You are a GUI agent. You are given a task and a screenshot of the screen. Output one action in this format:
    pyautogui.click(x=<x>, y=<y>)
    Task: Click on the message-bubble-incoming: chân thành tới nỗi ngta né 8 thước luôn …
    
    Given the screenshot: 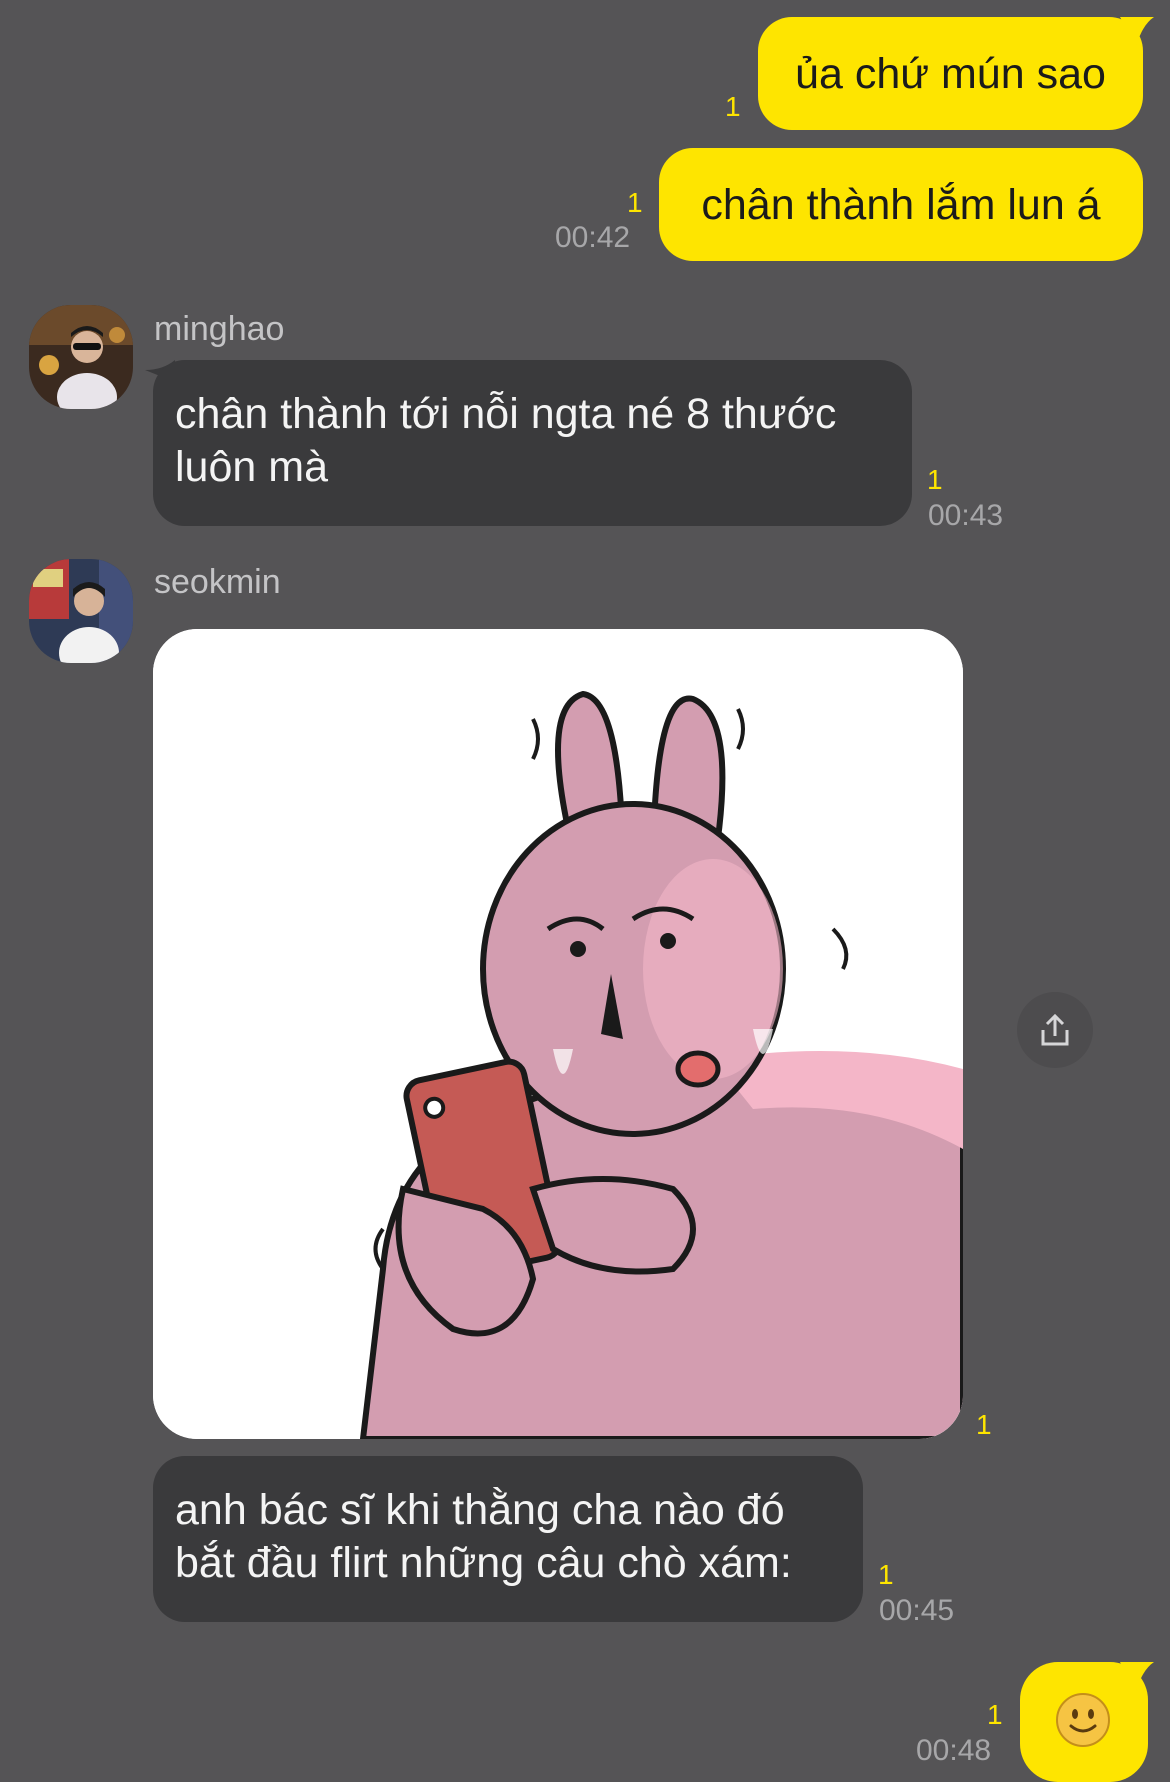 What is the action you would take?
    pyautogui.click(x=532, y=443)
    